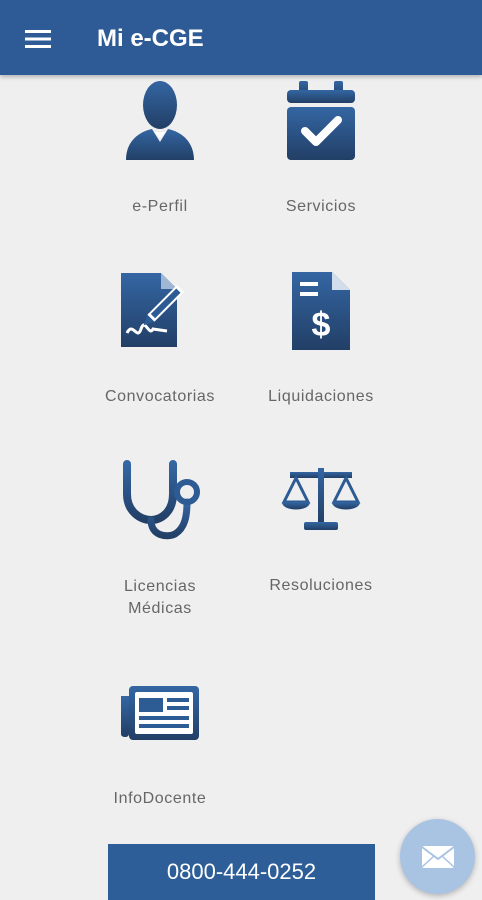 The height and width of the screenshot is (900, 482). Describe the element at coordinates (161, 500) in the screenshot. I see `stethoscope-icon` at that location.